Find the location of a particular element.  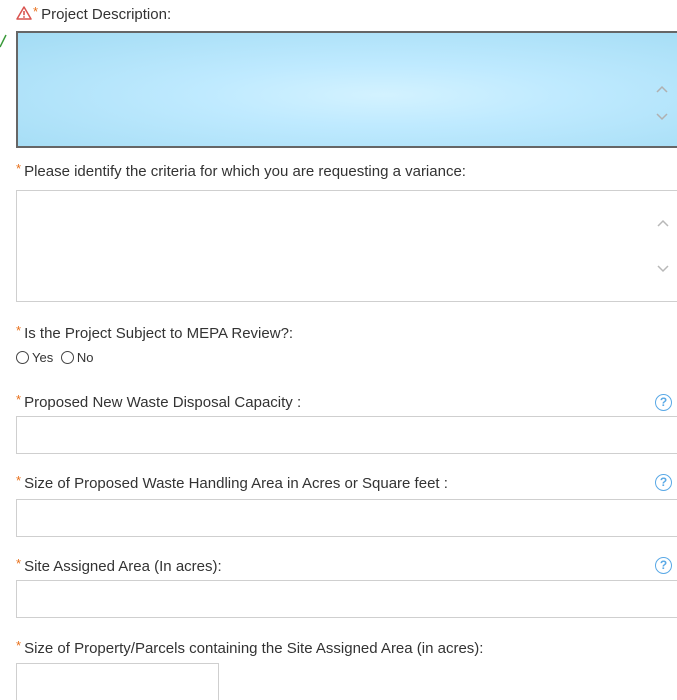

edge-mark-icon is located at coordinates (3, 41).